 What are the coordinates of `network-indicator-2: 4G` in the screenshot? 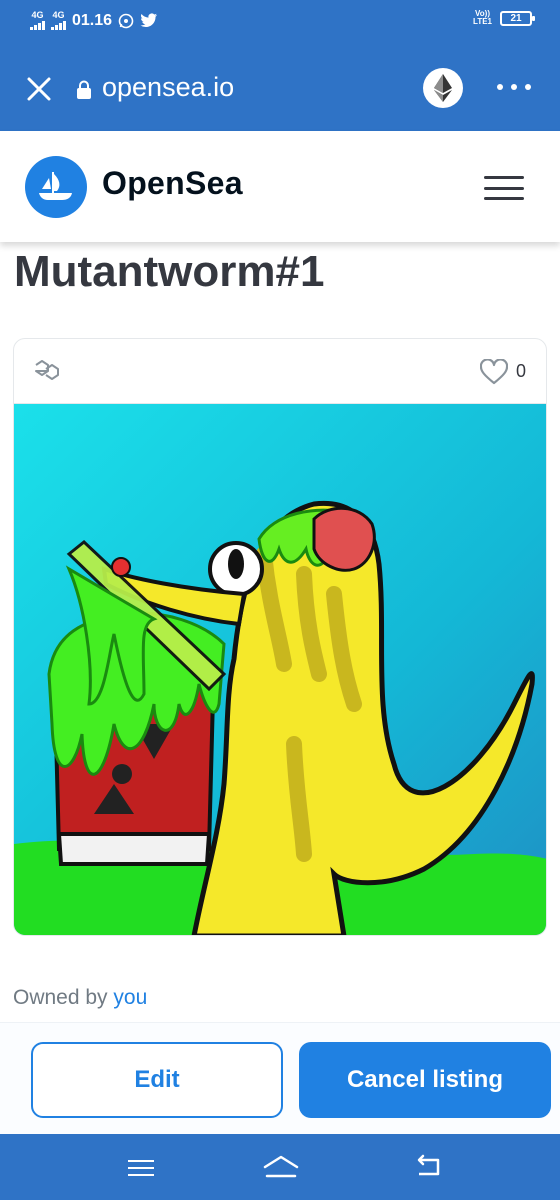 It's located at (58, 20).